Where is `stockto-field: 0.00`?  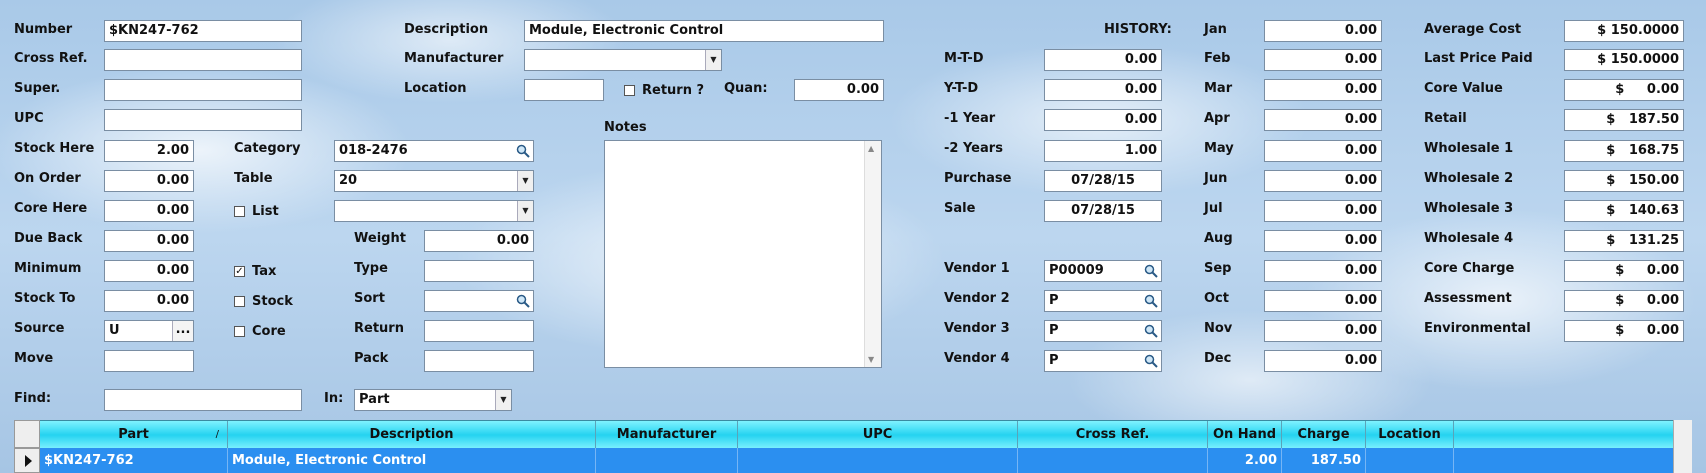
stockto-field: 0.00 is located at coordinates (149, 301).